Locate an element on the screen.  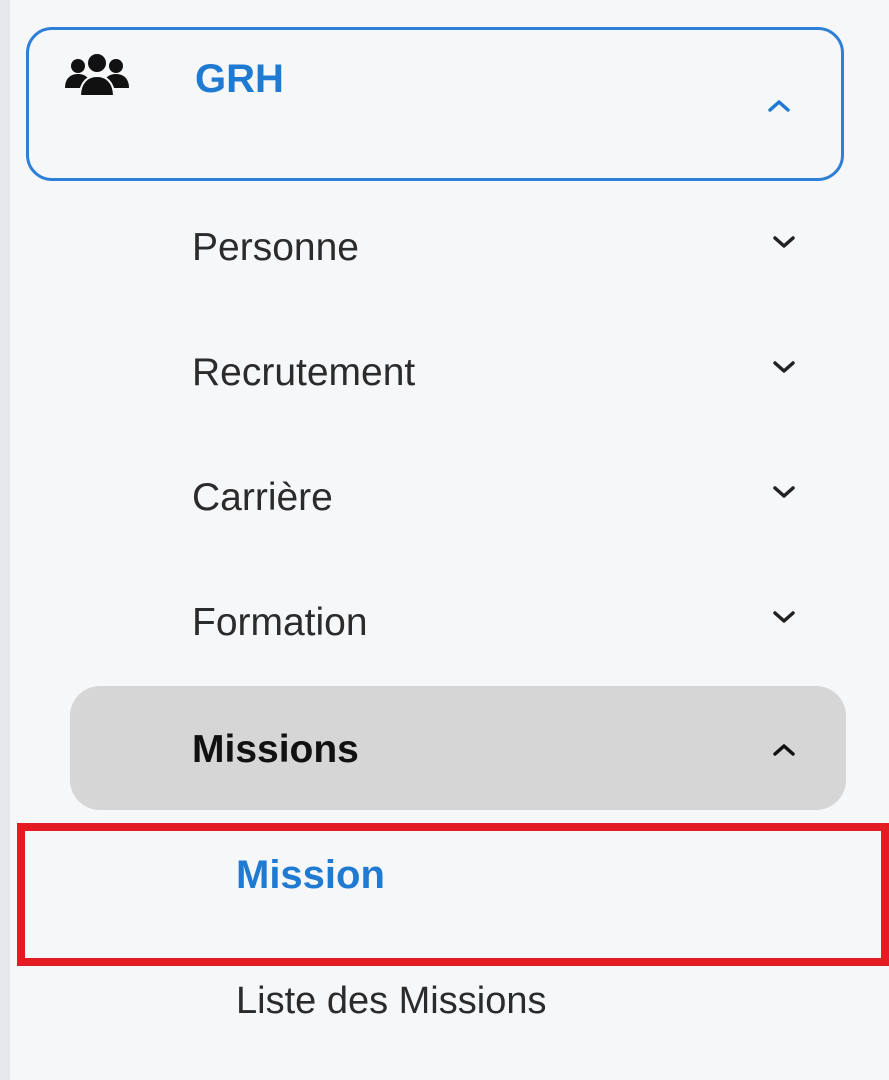
missions-label: Missions is located at coordinates (275, 750).